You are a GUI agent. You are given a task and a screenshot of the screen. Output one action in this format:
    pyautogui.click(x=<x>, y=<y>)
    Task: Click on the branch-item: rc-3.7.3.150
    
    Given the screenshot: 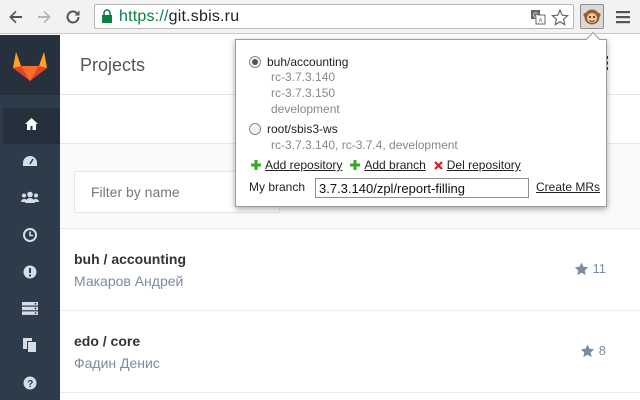 What is the action you would take?
    pyautogui.click(x=303, y=93)
    